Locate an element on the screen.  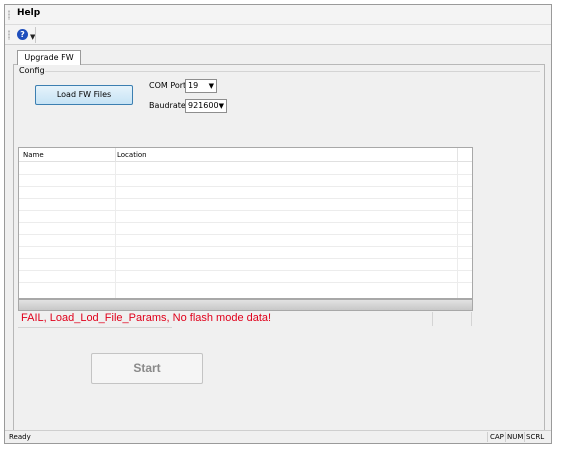
menu-bar: Help is located at coordinates (278, 15).